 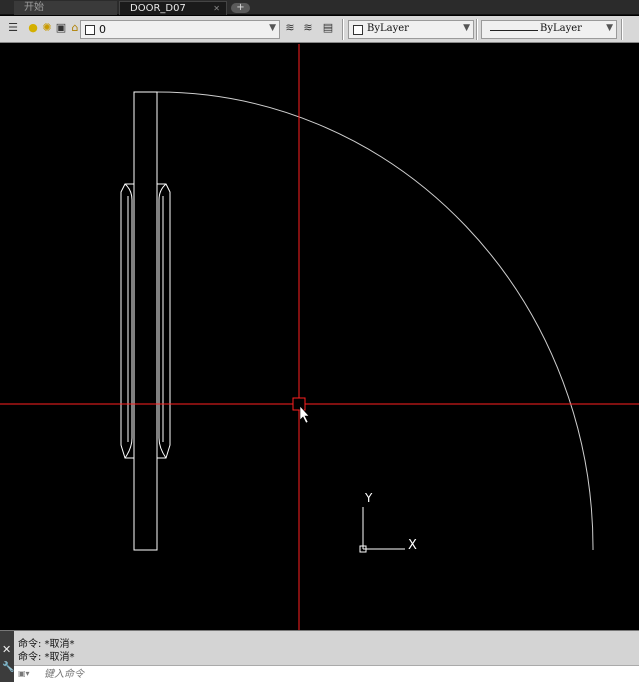 I want to click on tab-door-d07: DOOR_D07 ✕, so click(x=173, y=8).